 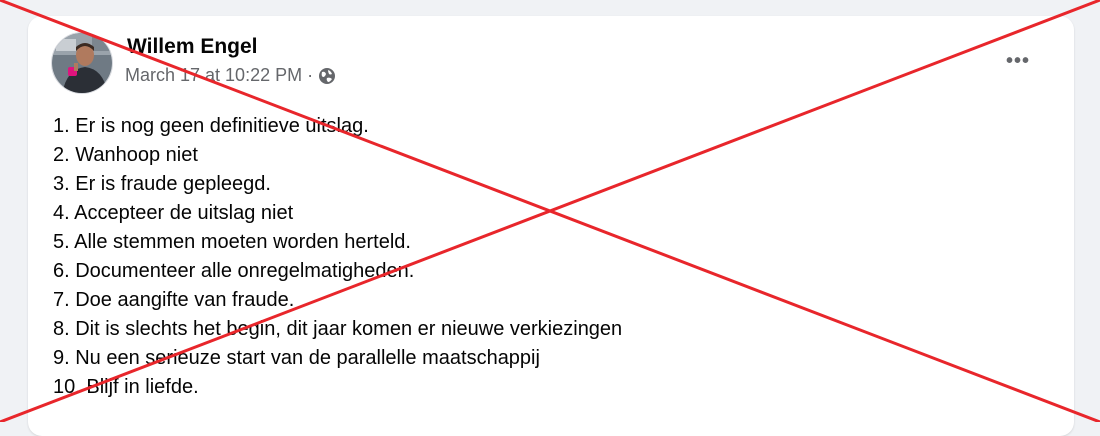 I want to click on post-line: 3. Er is fraude gepleegd., so click(x=162, y=184).